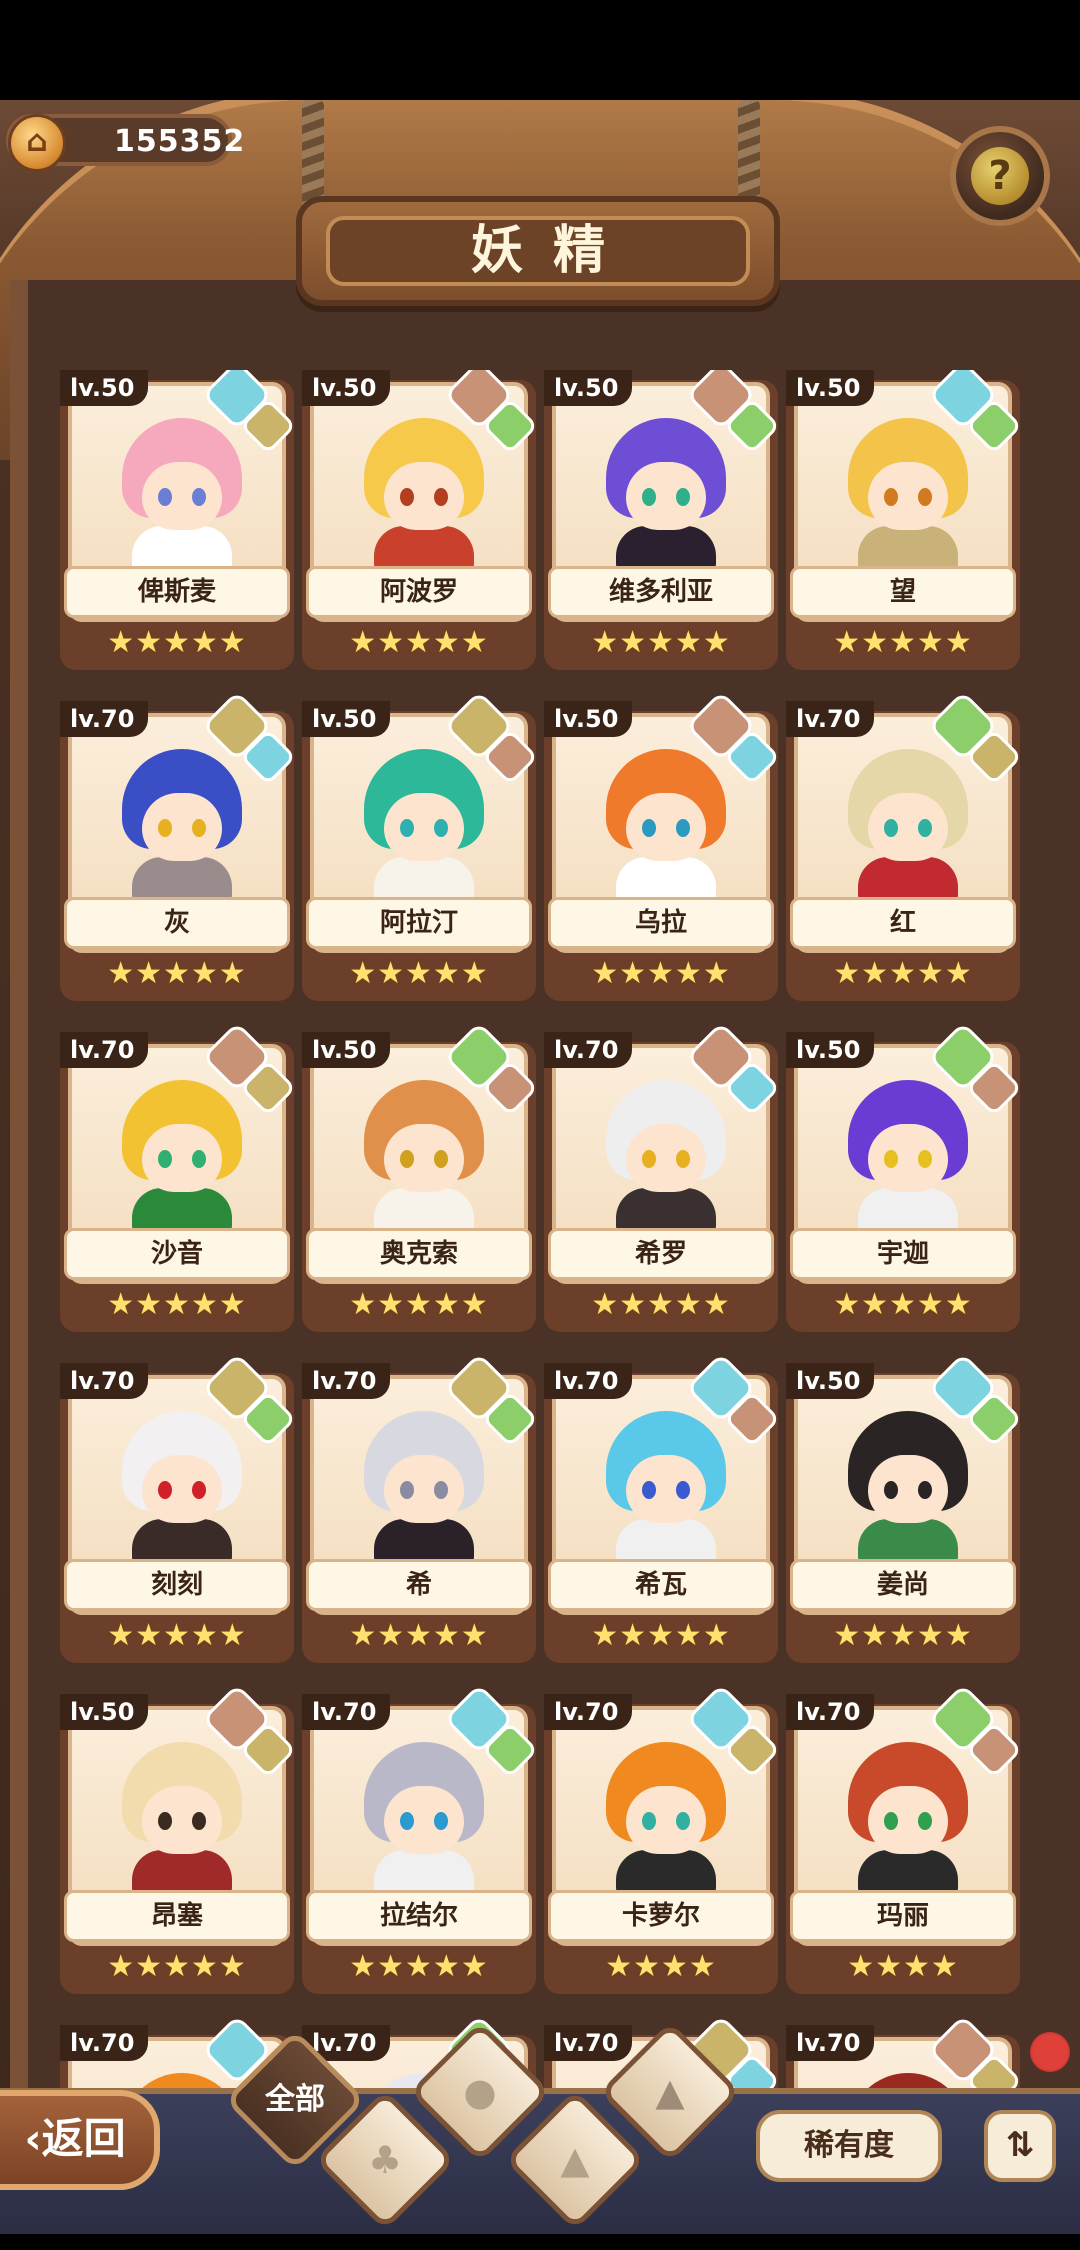  Describe the element at coordinates (538, 251) in the screenshot. I see `page-title: 妖精` at that location.